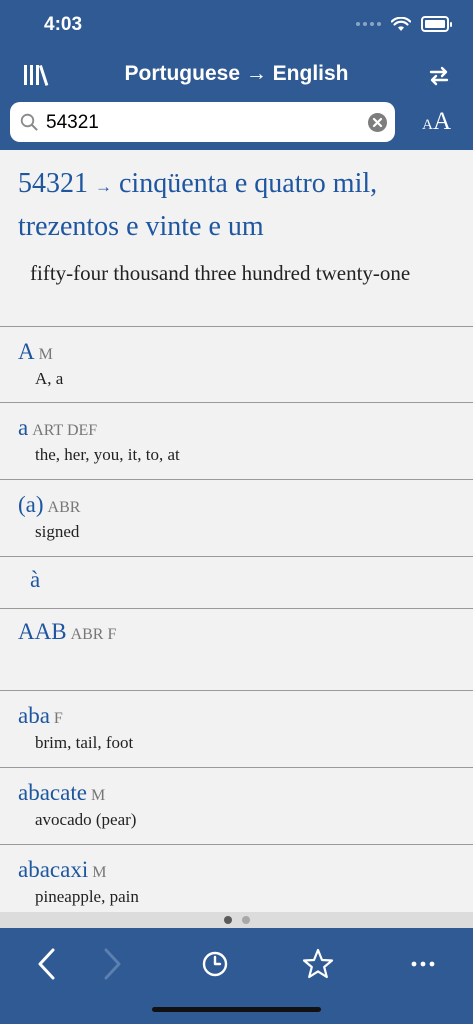 The image size is (473, 1024). I want to click on search-bar, so click(202, 122).